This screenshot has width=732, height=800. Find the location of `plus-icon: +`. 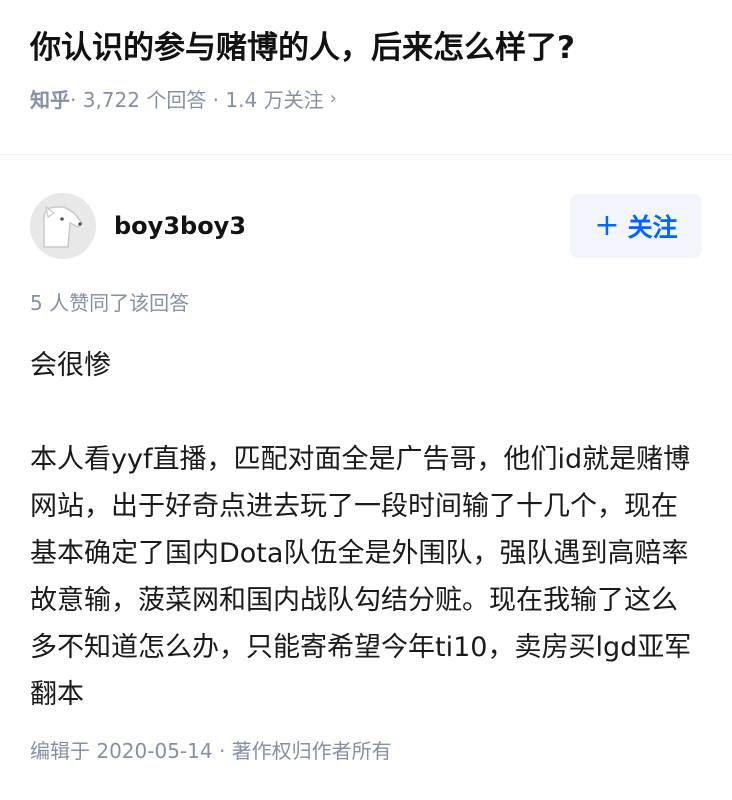

plus-icon: + is located at coordinates (607, 225).